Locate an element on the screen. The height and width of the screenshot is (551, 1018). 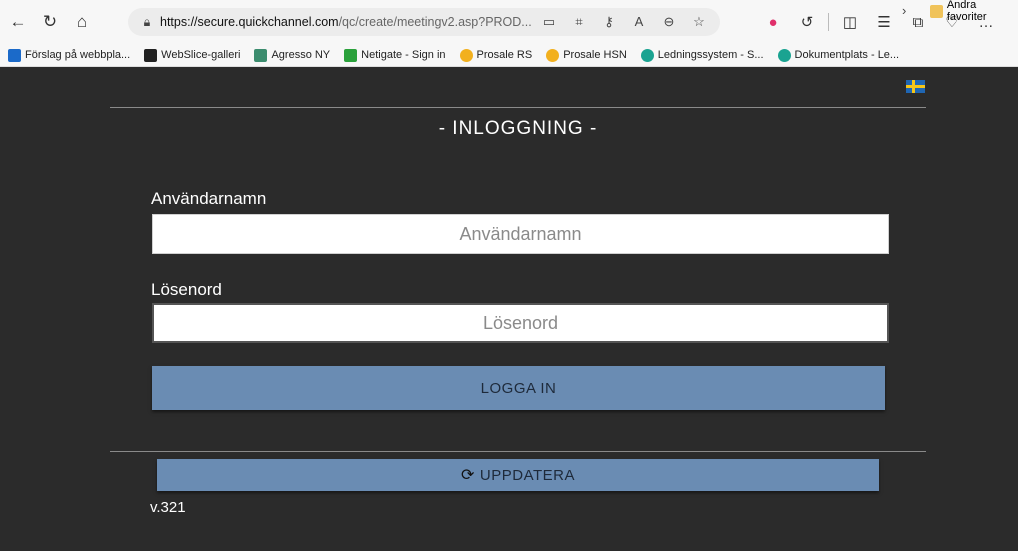
version-text: v.321 is located at coordinates (168, 507).